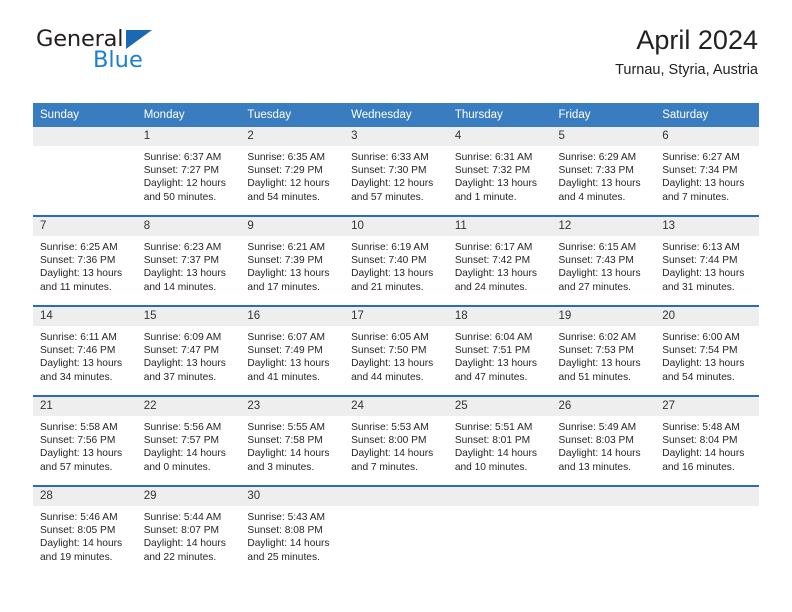 Image resolution: width=792 pixels, height=612 pixels. What do you see at coordinates (283, 557) in the screenshot?
I see `detail-daylight2: and 25 minutes.` at bounding box center [283, 557].